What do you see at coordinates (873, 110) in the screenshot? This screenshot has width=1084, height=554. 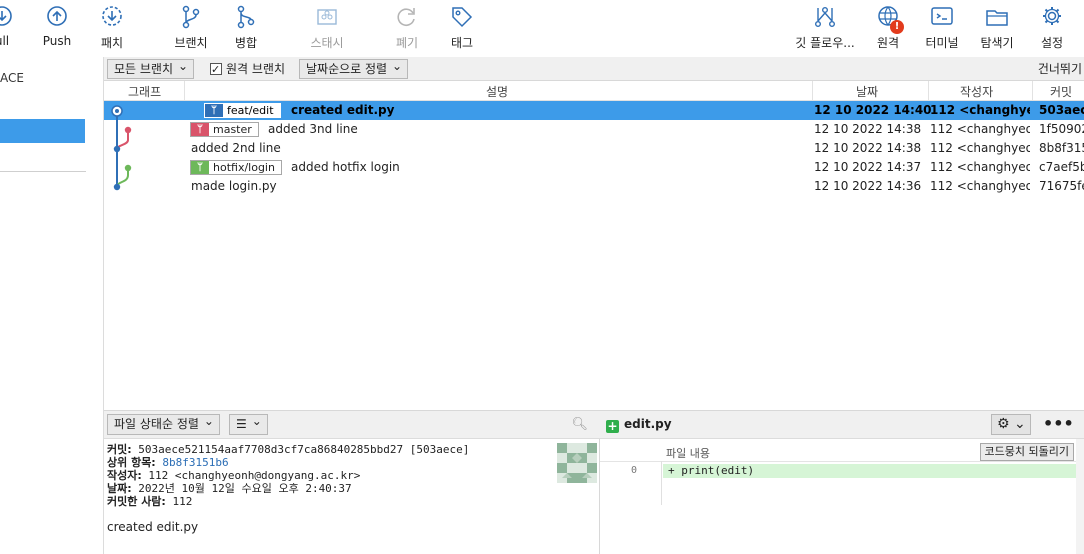 I see `commit-date: 12 10 2022 14:40` at bounding box center [873, 110].